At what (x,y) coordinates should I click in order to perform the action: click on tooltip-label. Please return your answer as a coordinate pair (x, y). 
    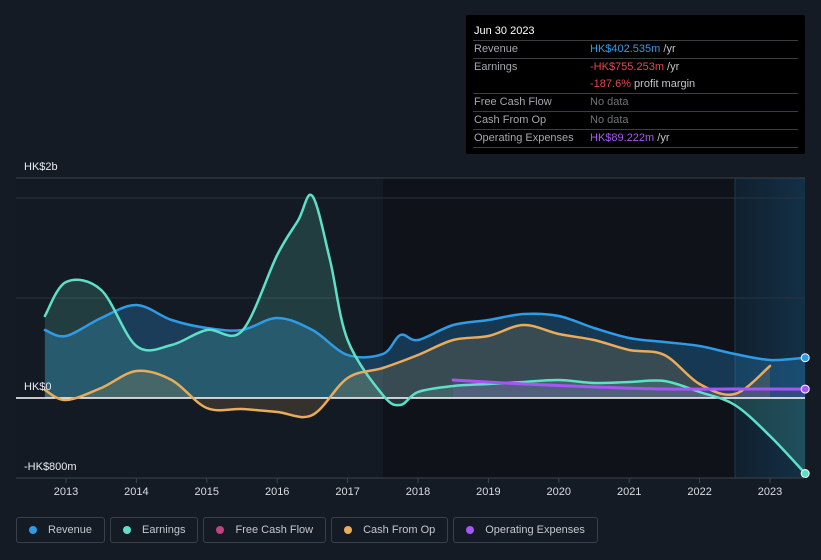
    Looking at the image, I should click on (531, 84).